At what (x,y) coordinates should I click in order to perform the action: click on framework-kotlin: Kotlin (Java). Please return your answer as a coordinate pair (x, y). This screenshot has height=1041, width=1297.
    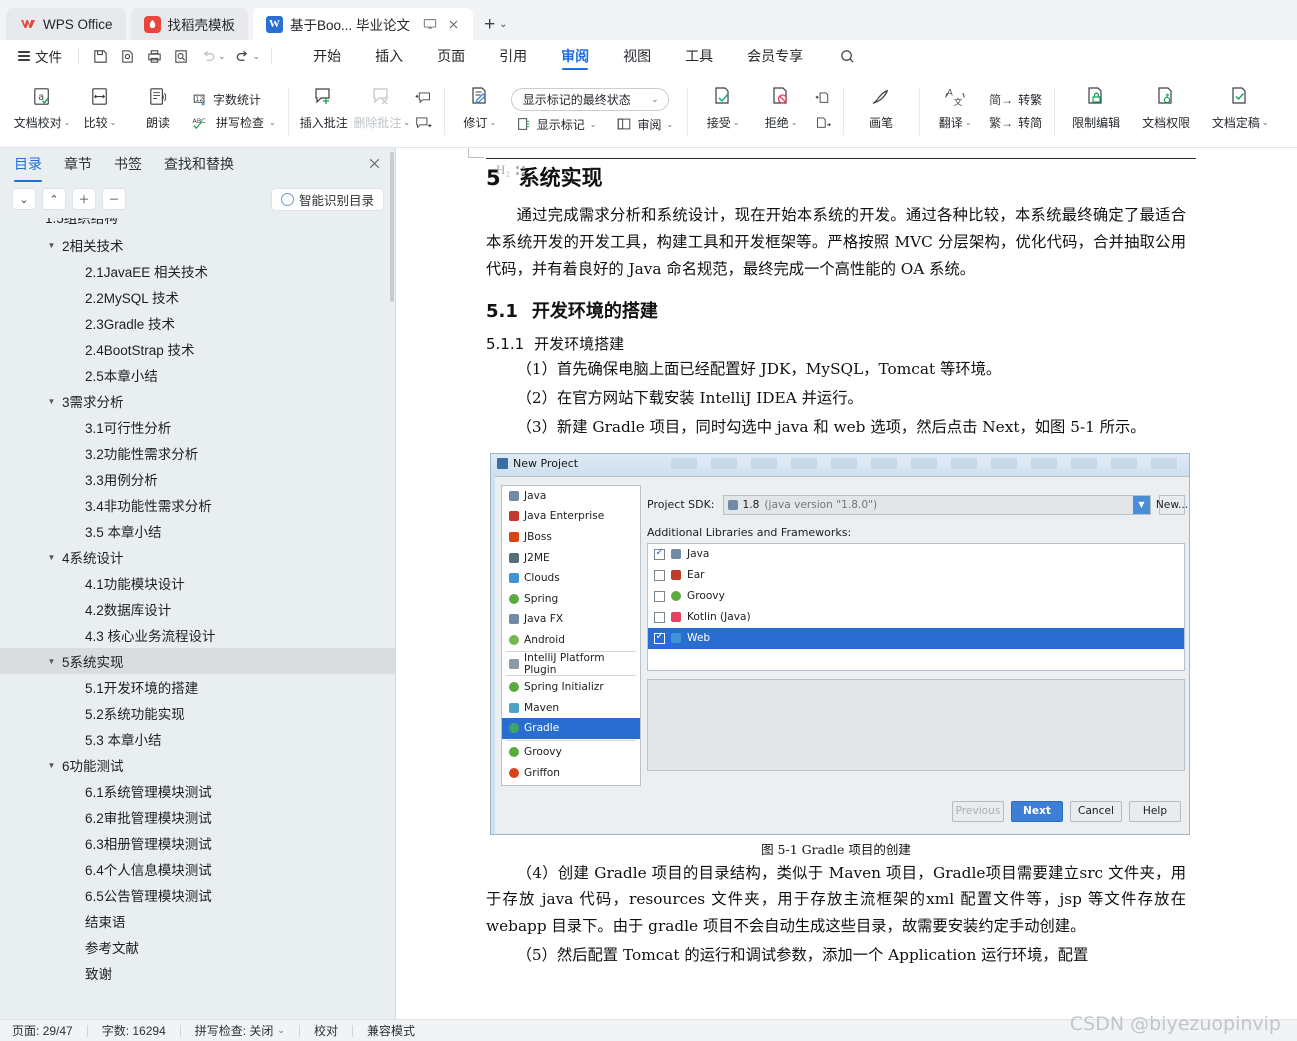
    Looking at the image, I should click on (916, 617).